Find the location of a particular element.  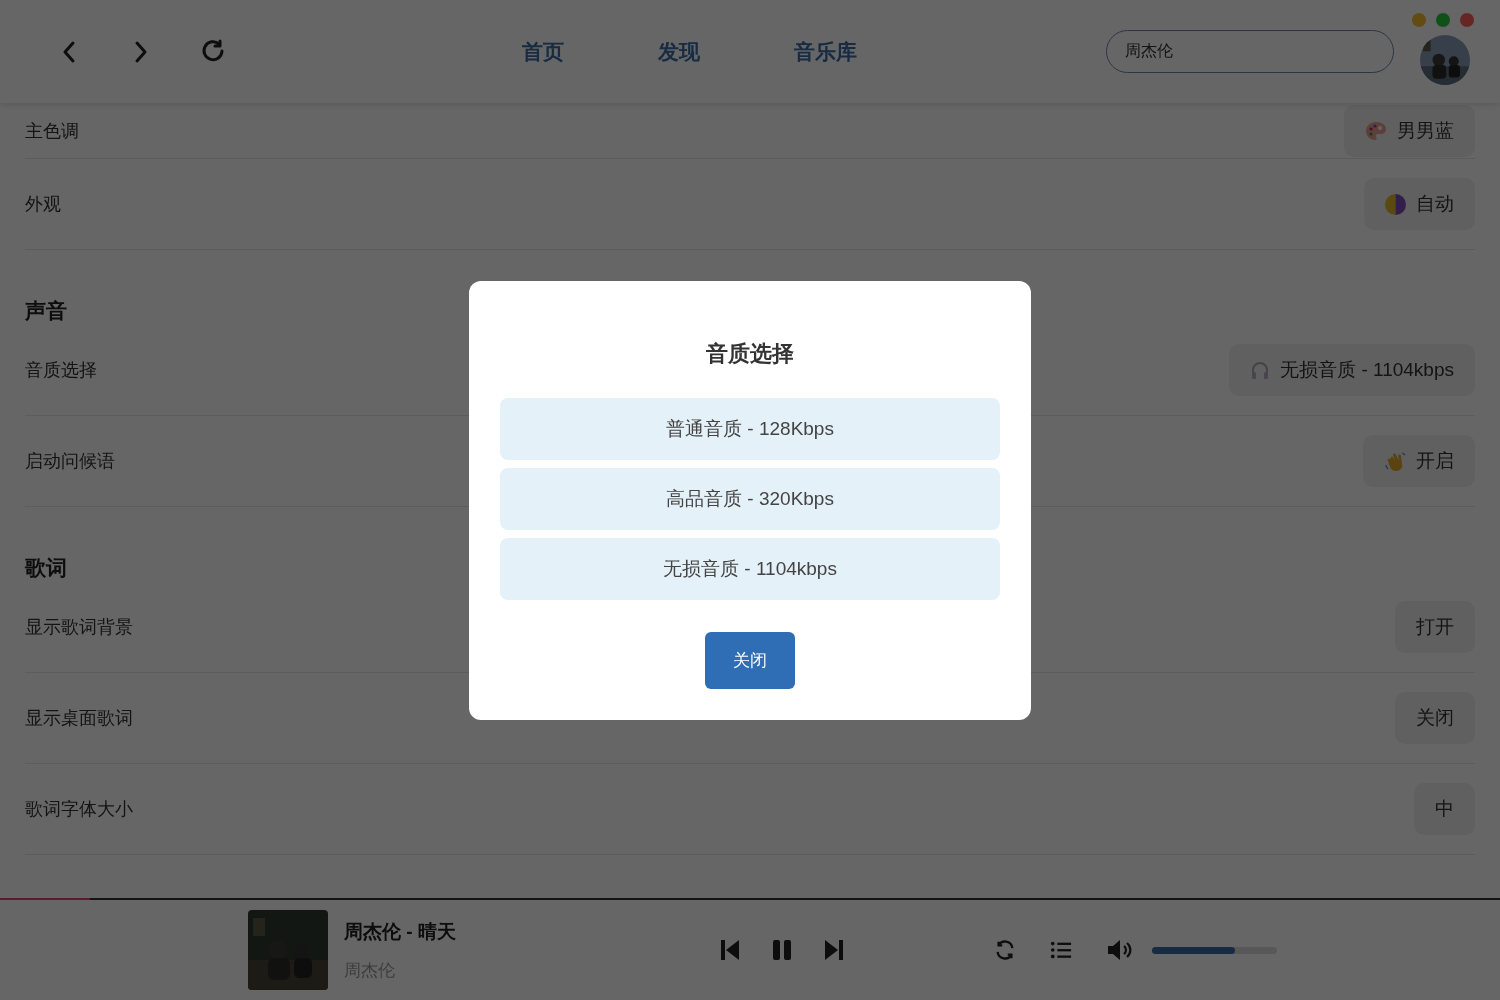

quality-option: 普通音质 - 128Kbps is located at coordinates (750, 428).